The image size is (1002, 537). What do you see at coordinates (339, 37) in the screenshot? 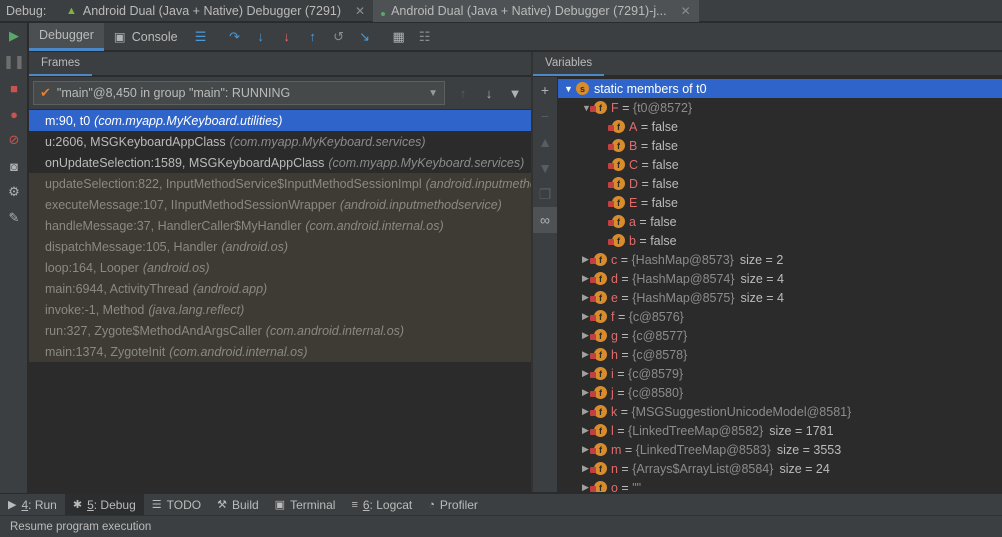
I see `drop-frame-icon: ↺` at bounding box center [339, 37].